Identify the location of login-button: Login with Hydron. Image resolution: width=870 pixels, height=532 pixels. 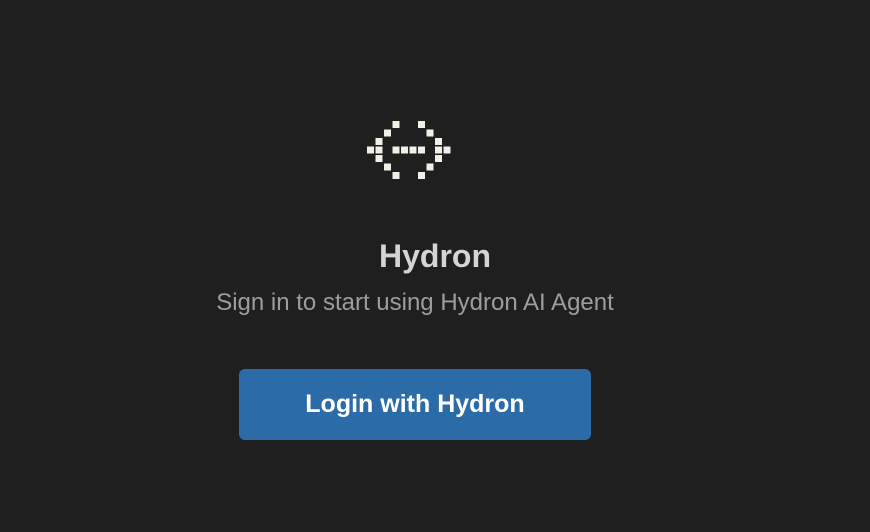
(415, 404).